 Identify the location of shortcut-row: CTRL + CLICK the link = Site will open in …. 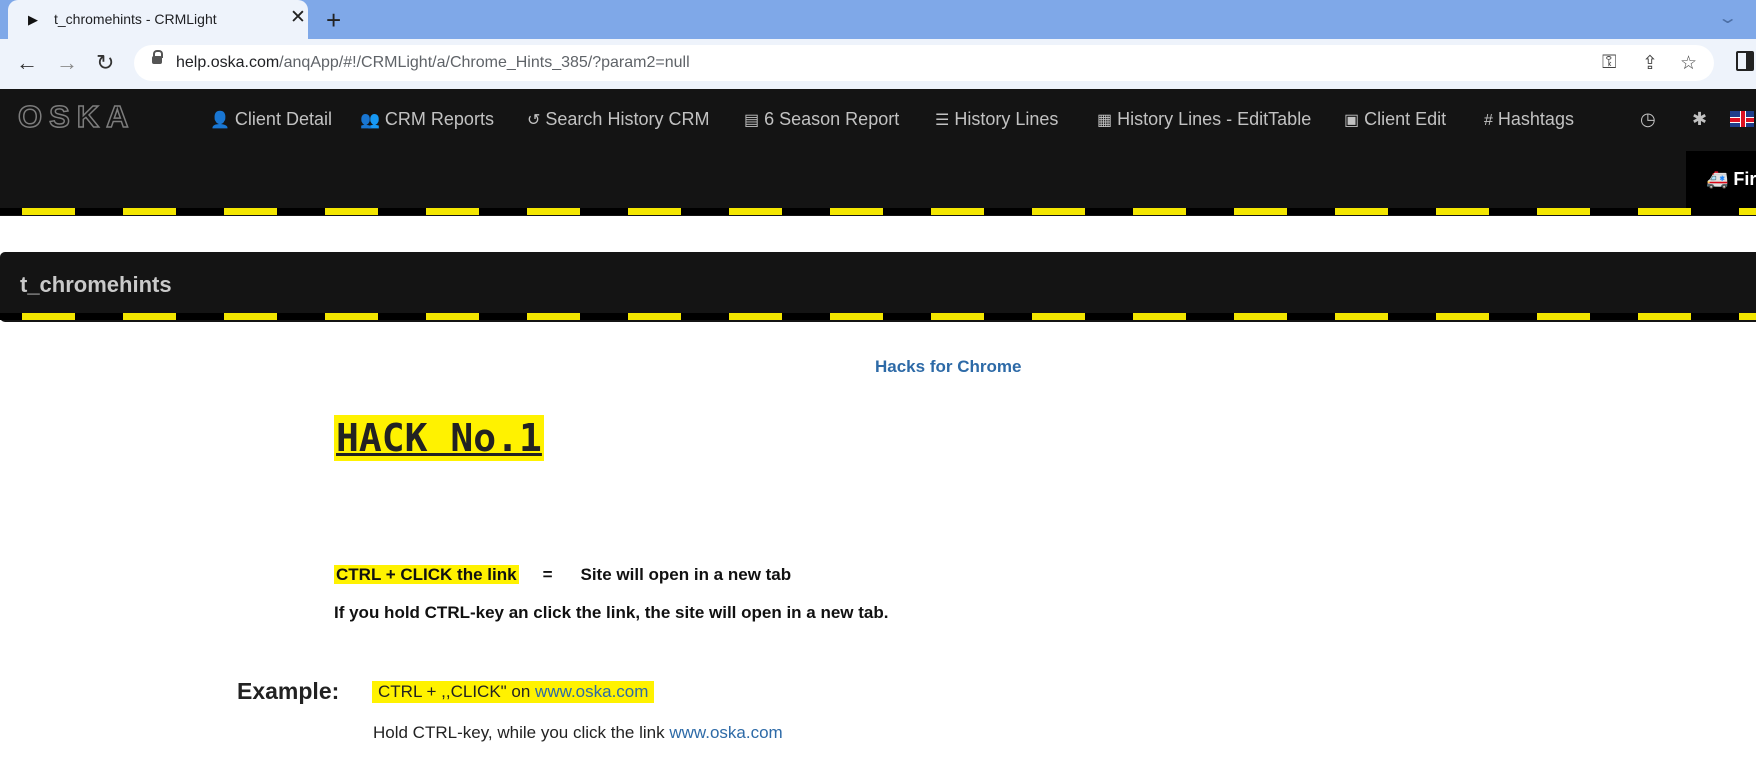
(562, 575).